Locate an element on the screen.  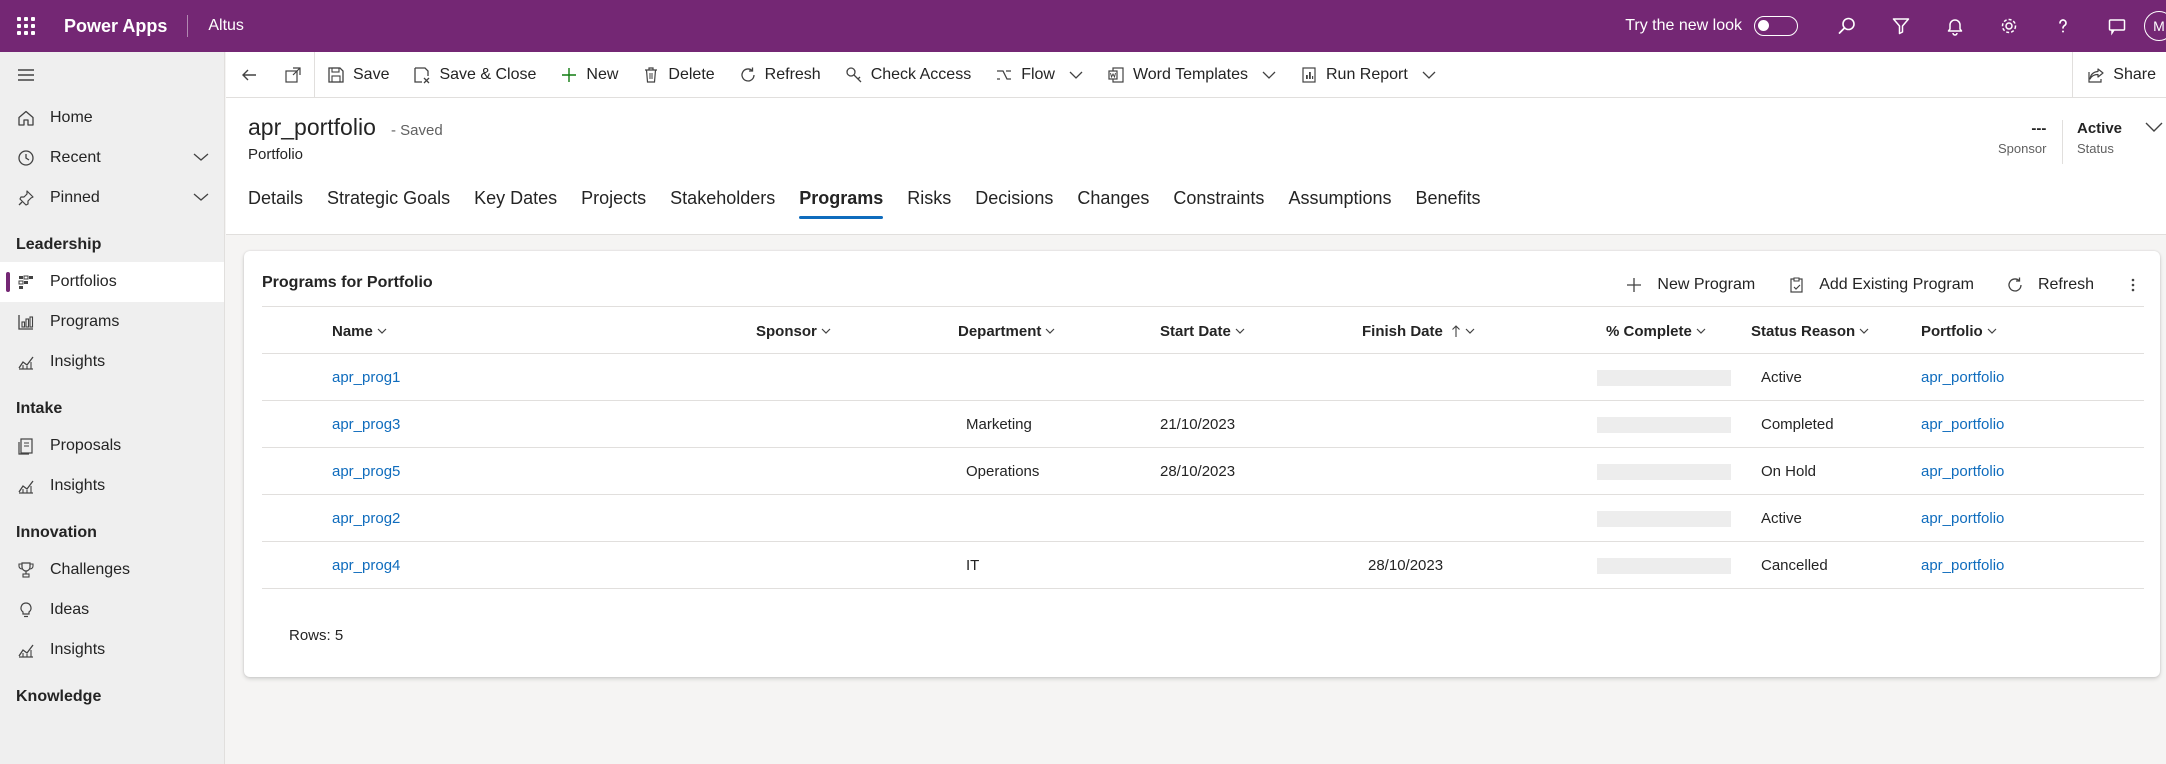
flow-button: Flow is located at coordinates (1039, 75).